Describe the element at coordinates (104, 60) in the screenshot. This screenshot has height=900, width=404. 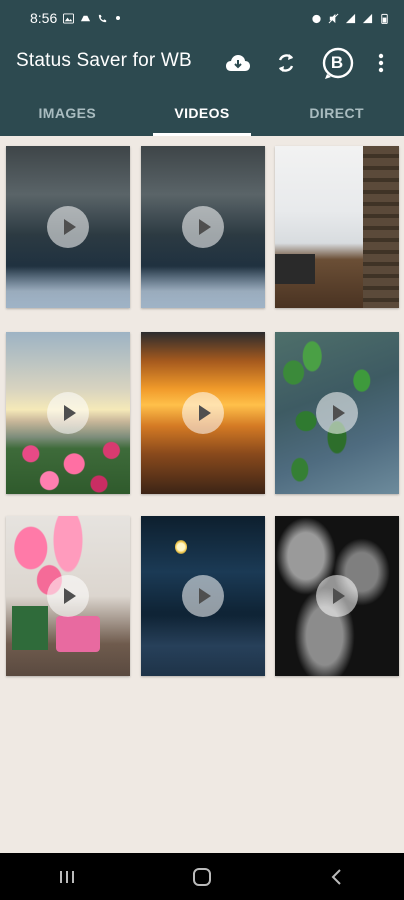
I see `app-title: Status Saver for WB` at that location.